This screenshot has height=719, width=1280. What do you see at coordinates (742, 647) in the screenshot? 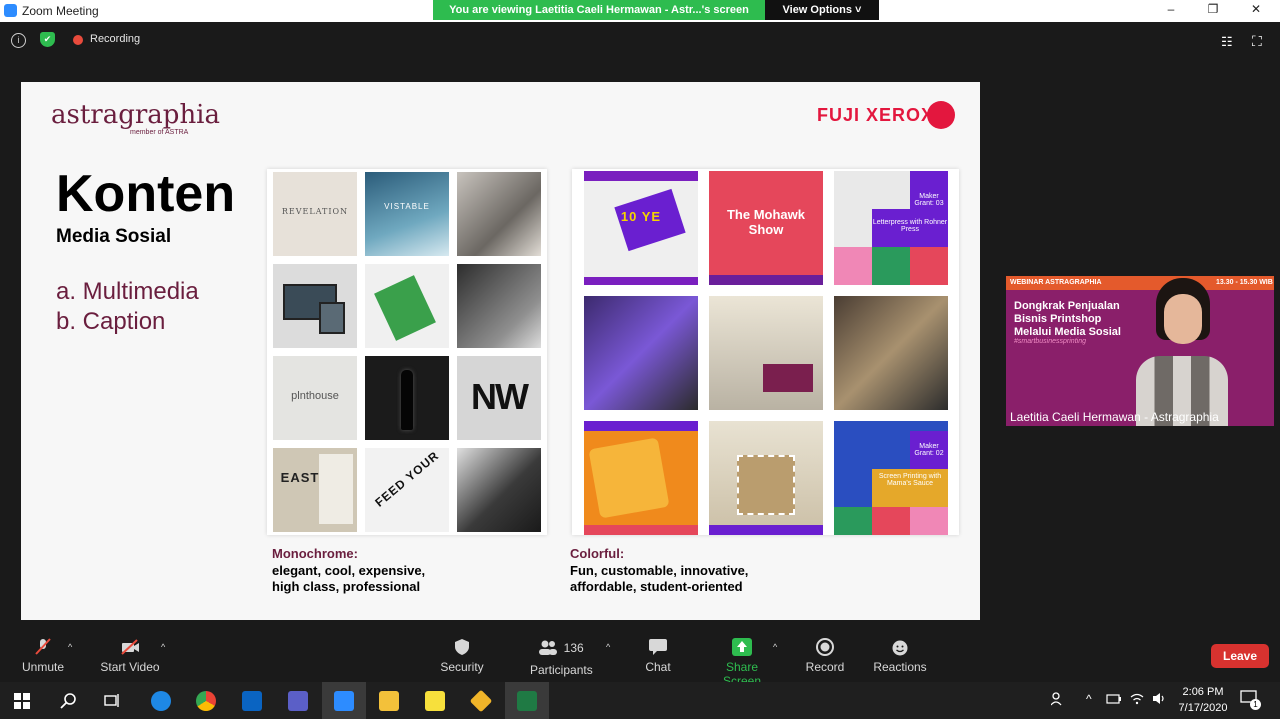
I see `share-screen-arrow-icon` at bounding box center [742, 647].